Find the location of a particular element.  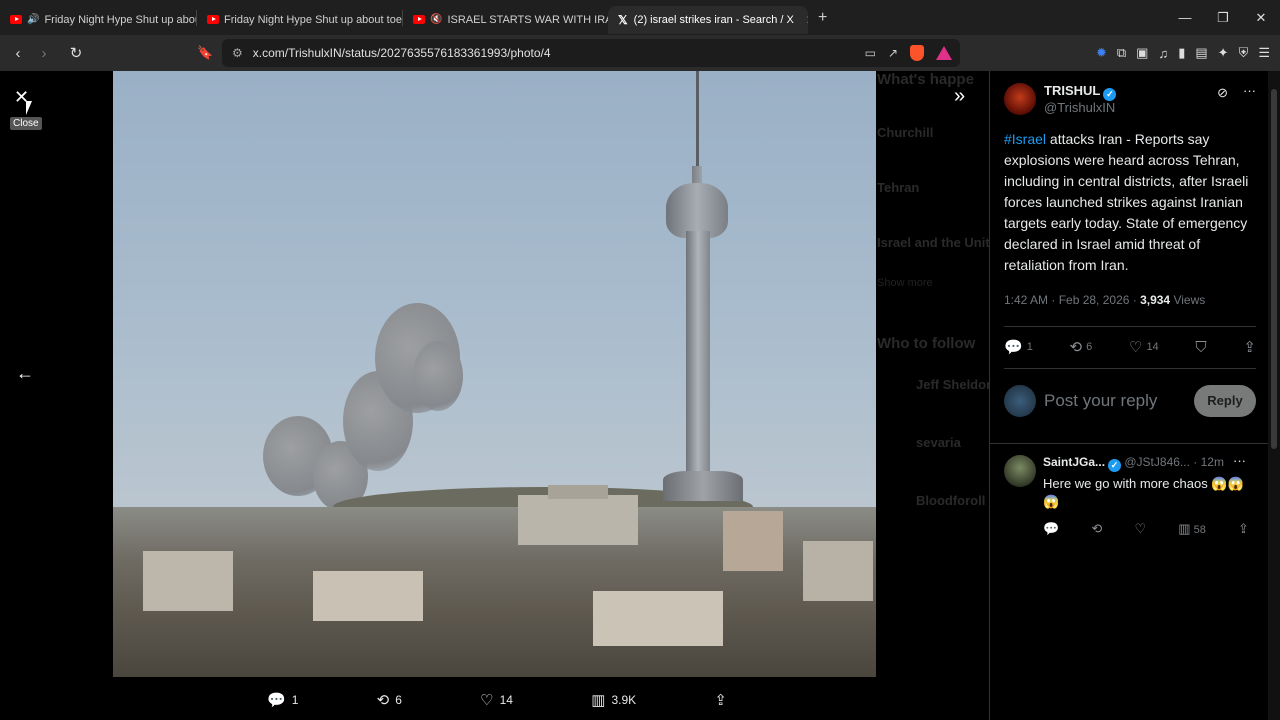

brave-shields-icon is located at coordinates (917, 53).